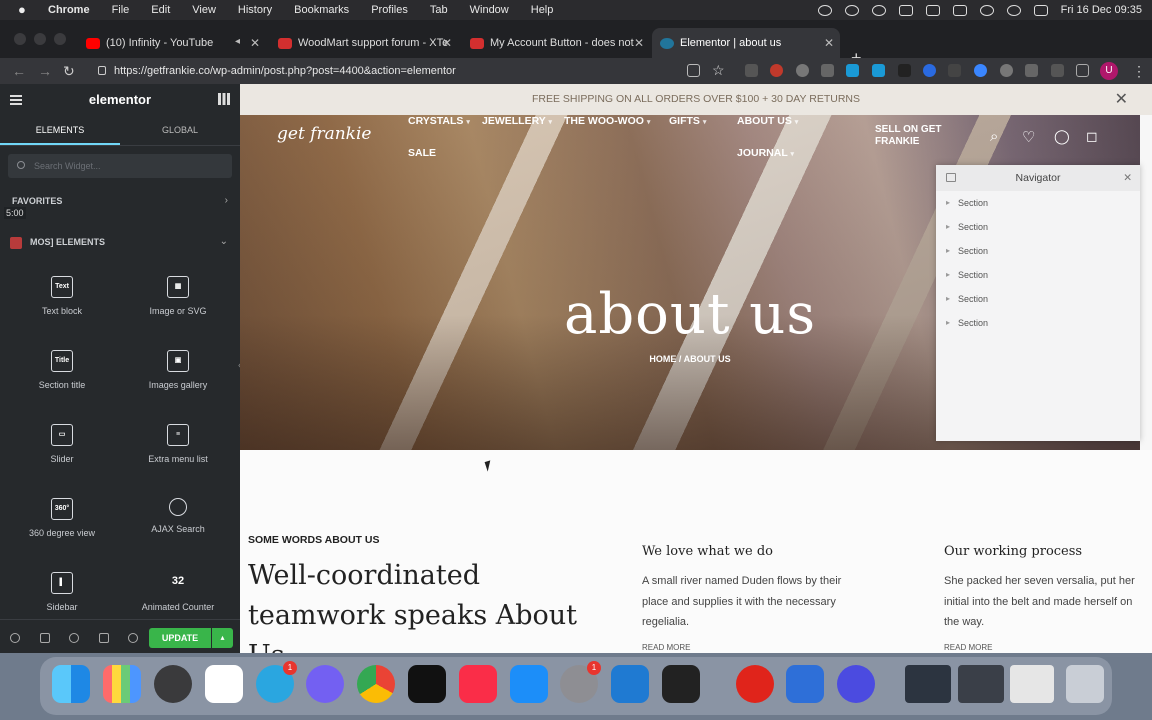 This screenshot has height=720, width=1152. Describe the element at coordinates (325, 684) in the screenshot. I see `viber-icon` at that location.